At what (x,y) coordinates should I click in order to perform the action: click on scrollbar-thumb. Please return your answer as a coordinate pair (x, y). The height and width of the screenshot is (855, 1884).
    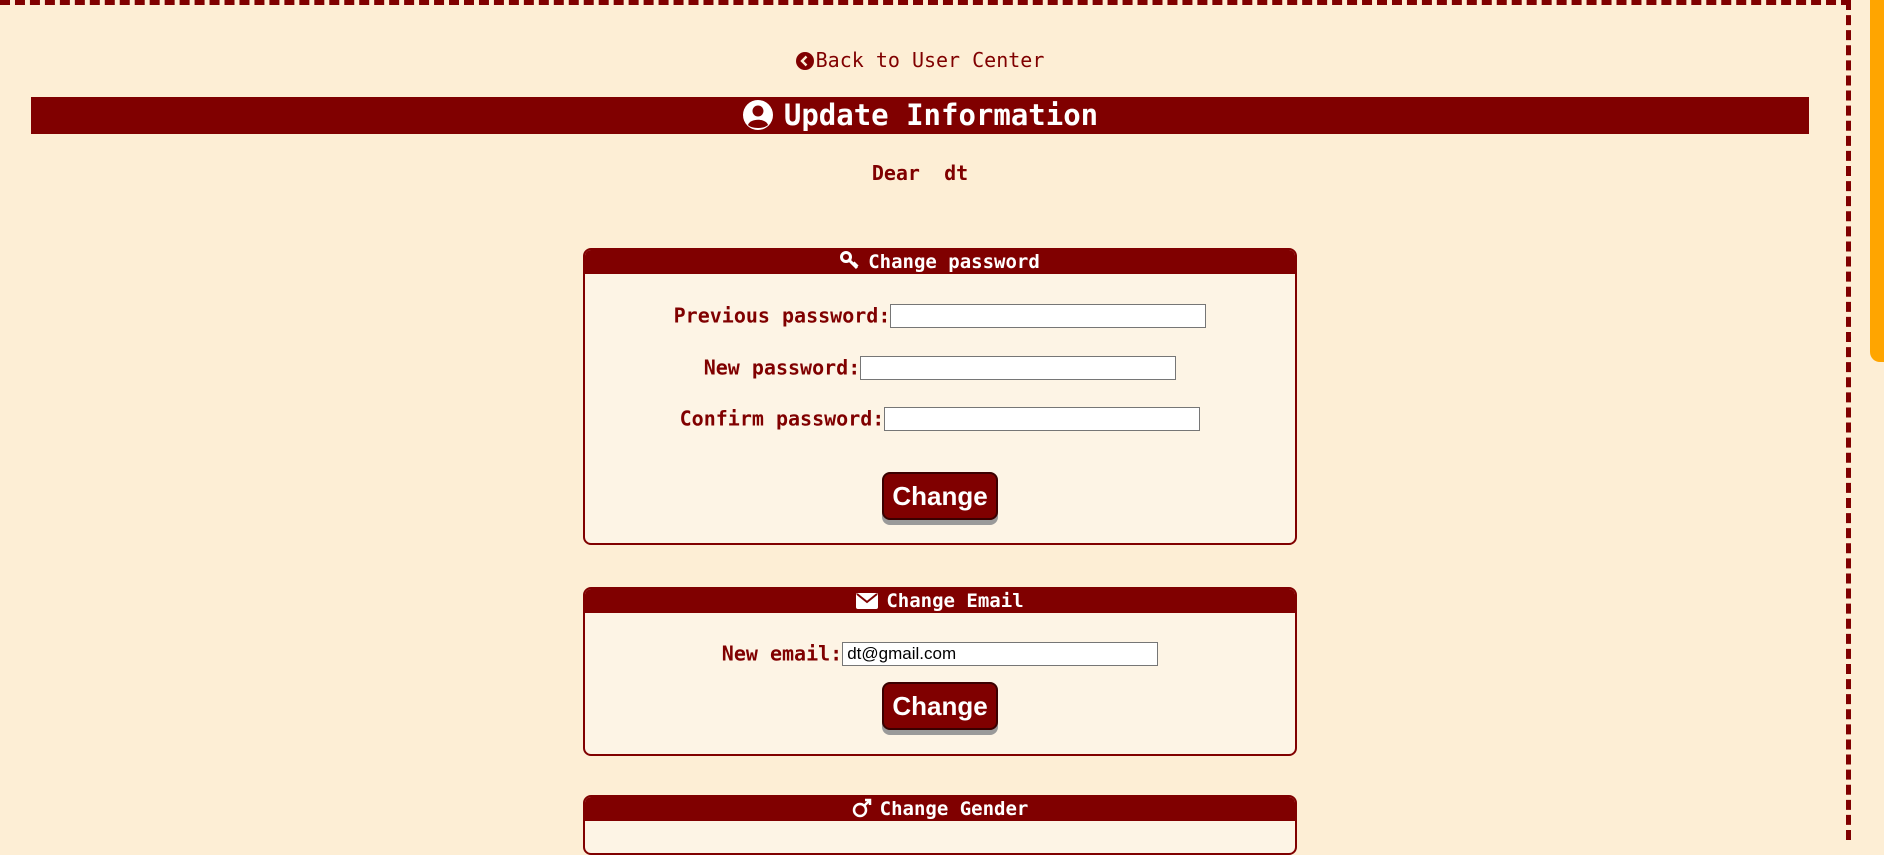
    Looking at the image, I should click on (1877, 181).